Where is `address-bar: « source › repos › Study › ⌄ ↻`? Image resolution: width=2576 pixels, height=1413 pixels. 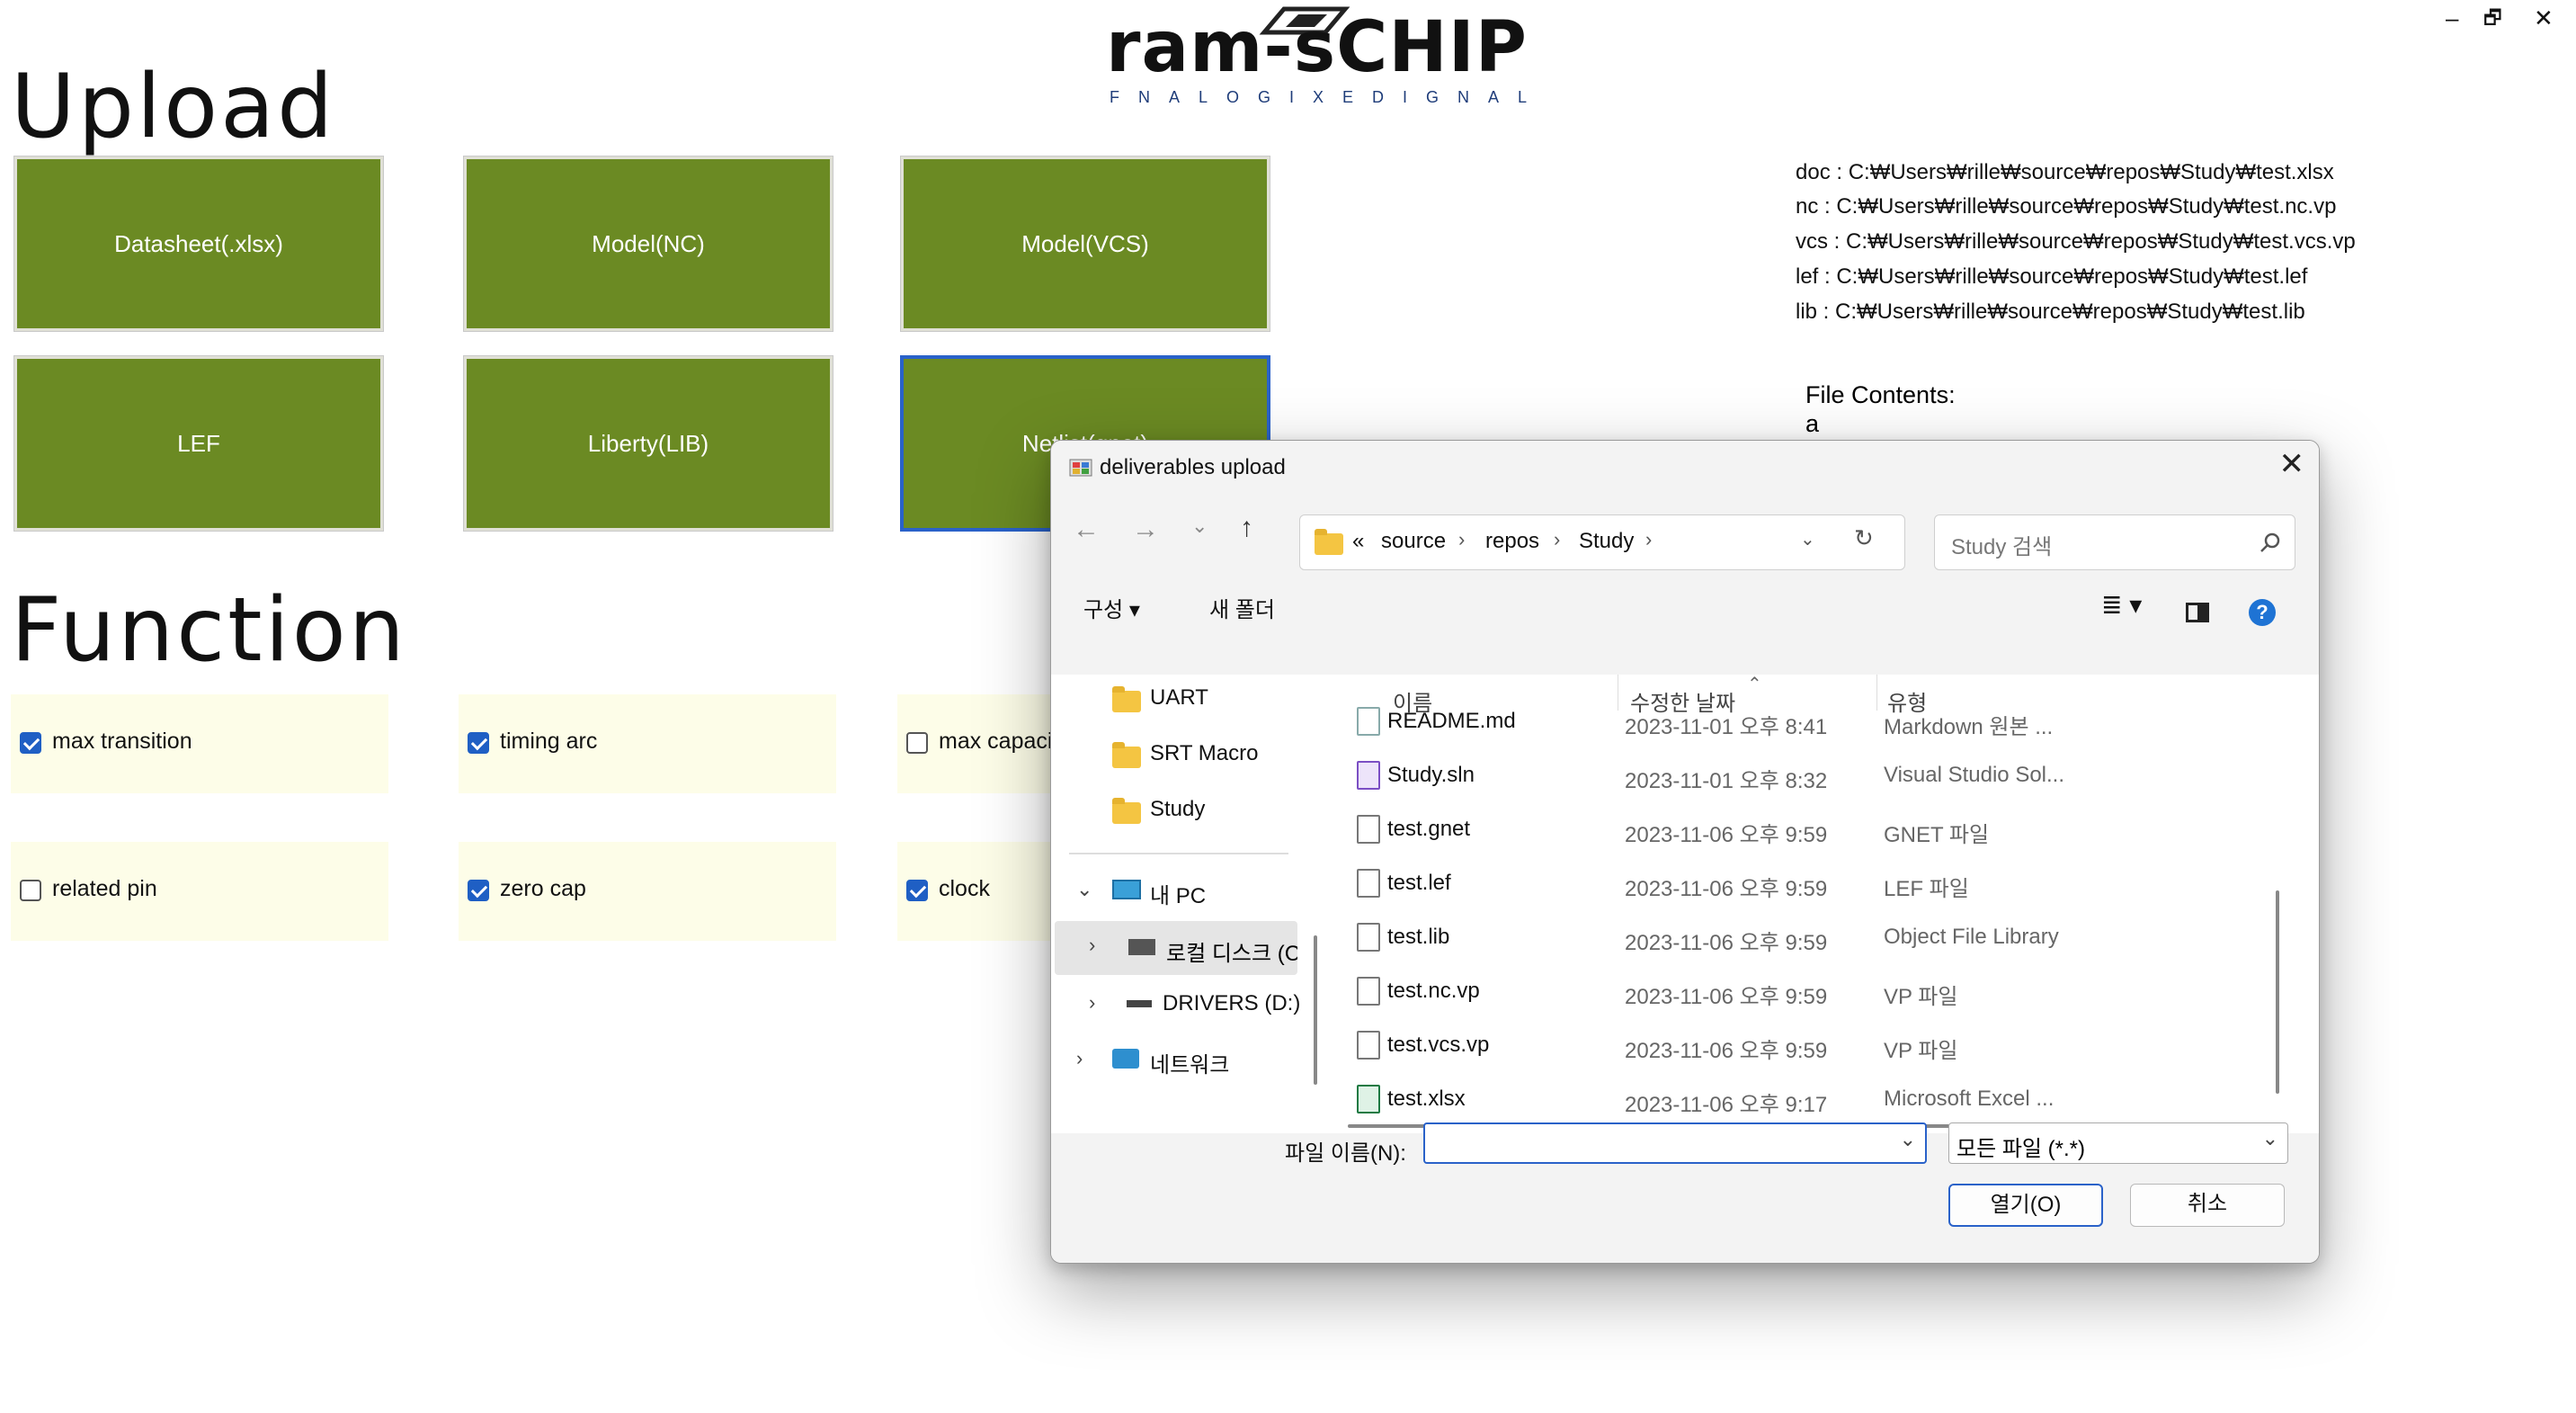 address-bar: « source › repos › Study › ⌄ ↻ is located at coordinates (1602, 542).